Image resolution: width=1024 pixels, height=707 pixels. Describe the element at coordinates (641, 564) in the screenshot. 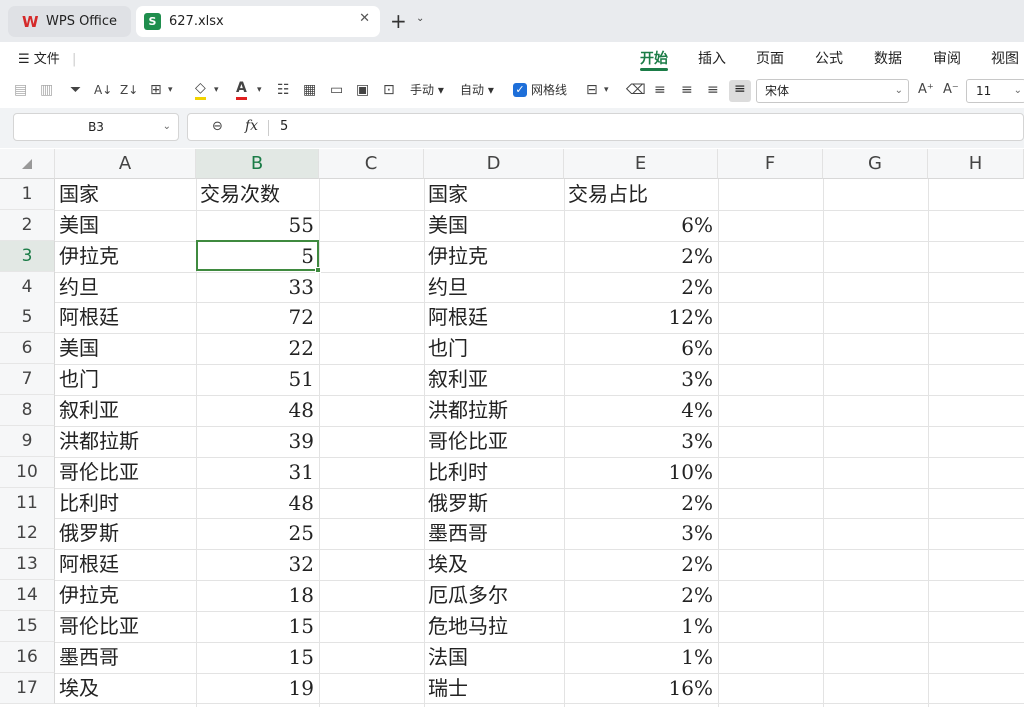

I see `cell-e13: 2%` at that location.